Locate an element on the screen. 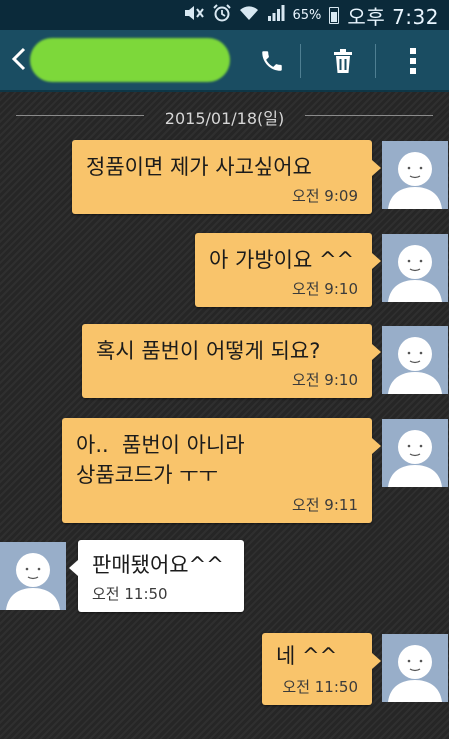 The width and height of the screenshot is (449, 739). battery-icon is located at coordinates (334, 15).